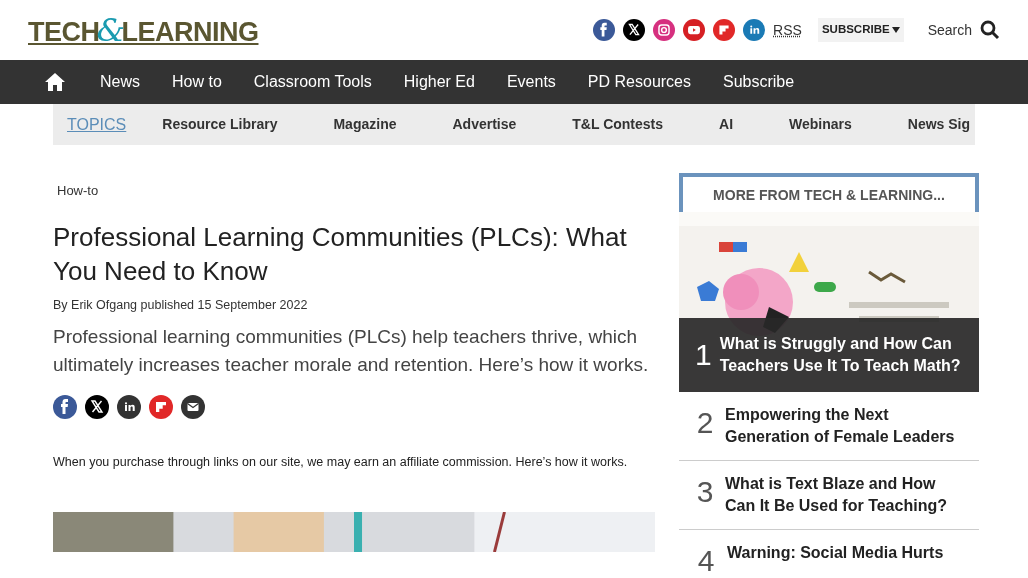 The height and width of the screenshot is (578, 1028). Describe the element at coordinates (120, 82) in the screenshot. I see `nav-link: News` at that location.